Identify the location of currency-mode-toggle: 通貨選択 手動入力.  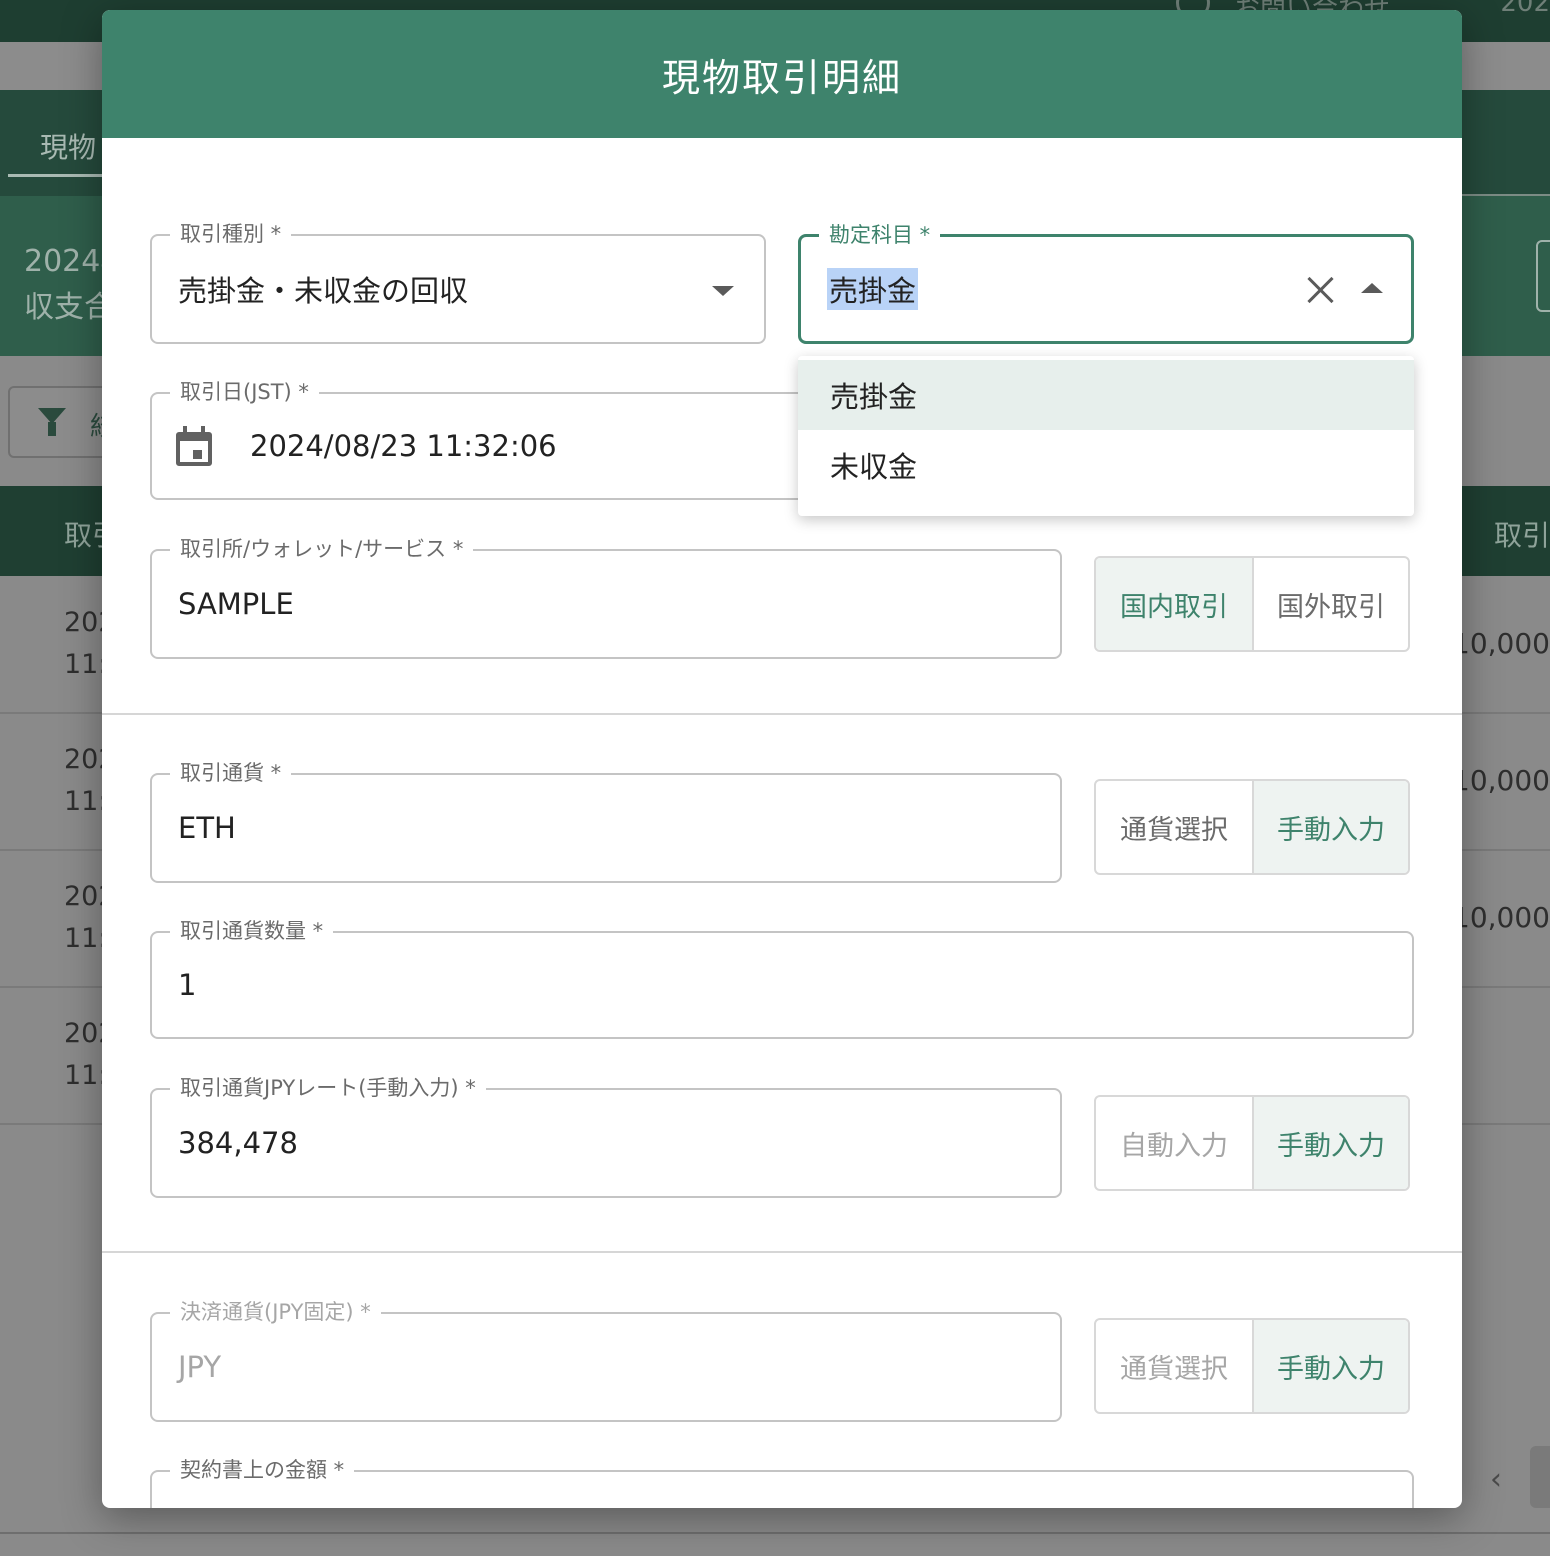
(1252, 827).